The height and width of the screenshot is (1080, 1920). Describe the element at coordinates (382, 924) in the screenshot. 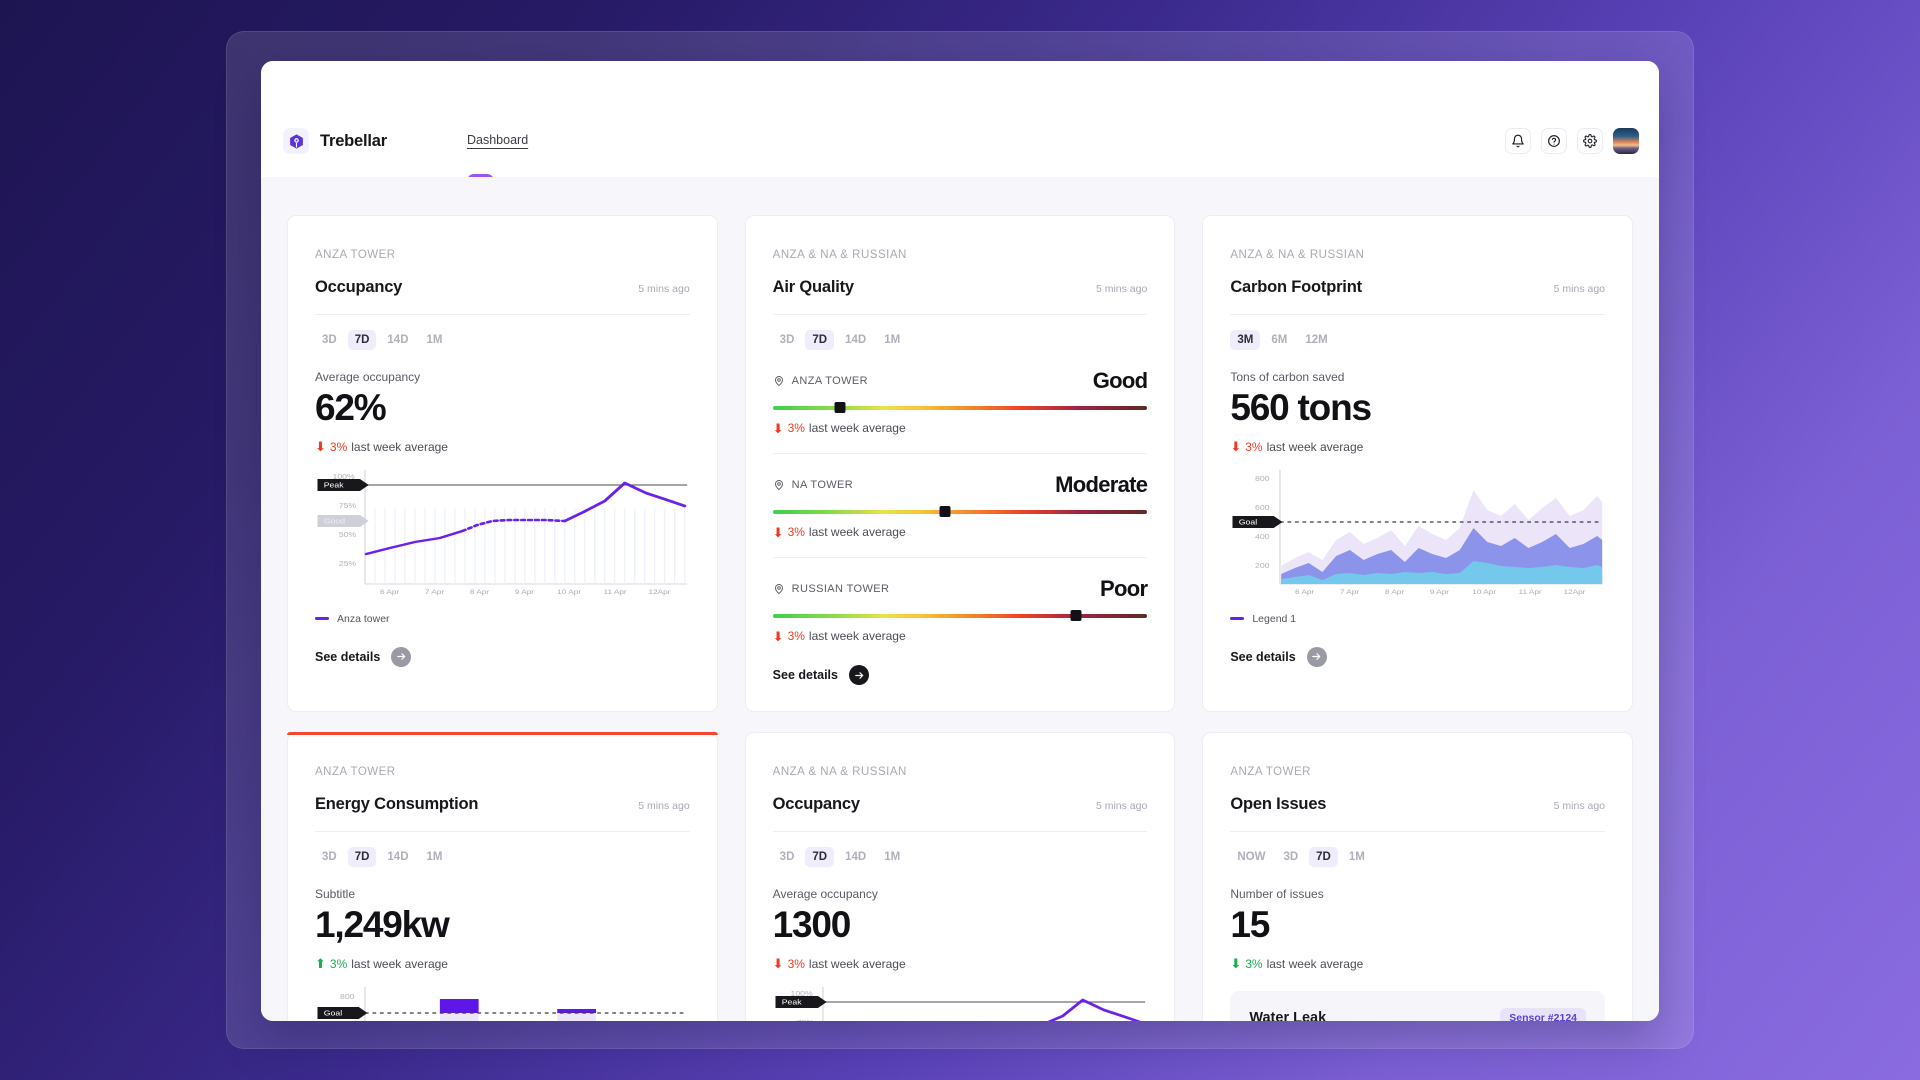

I see `metric-value: 1,249kw` at that location.